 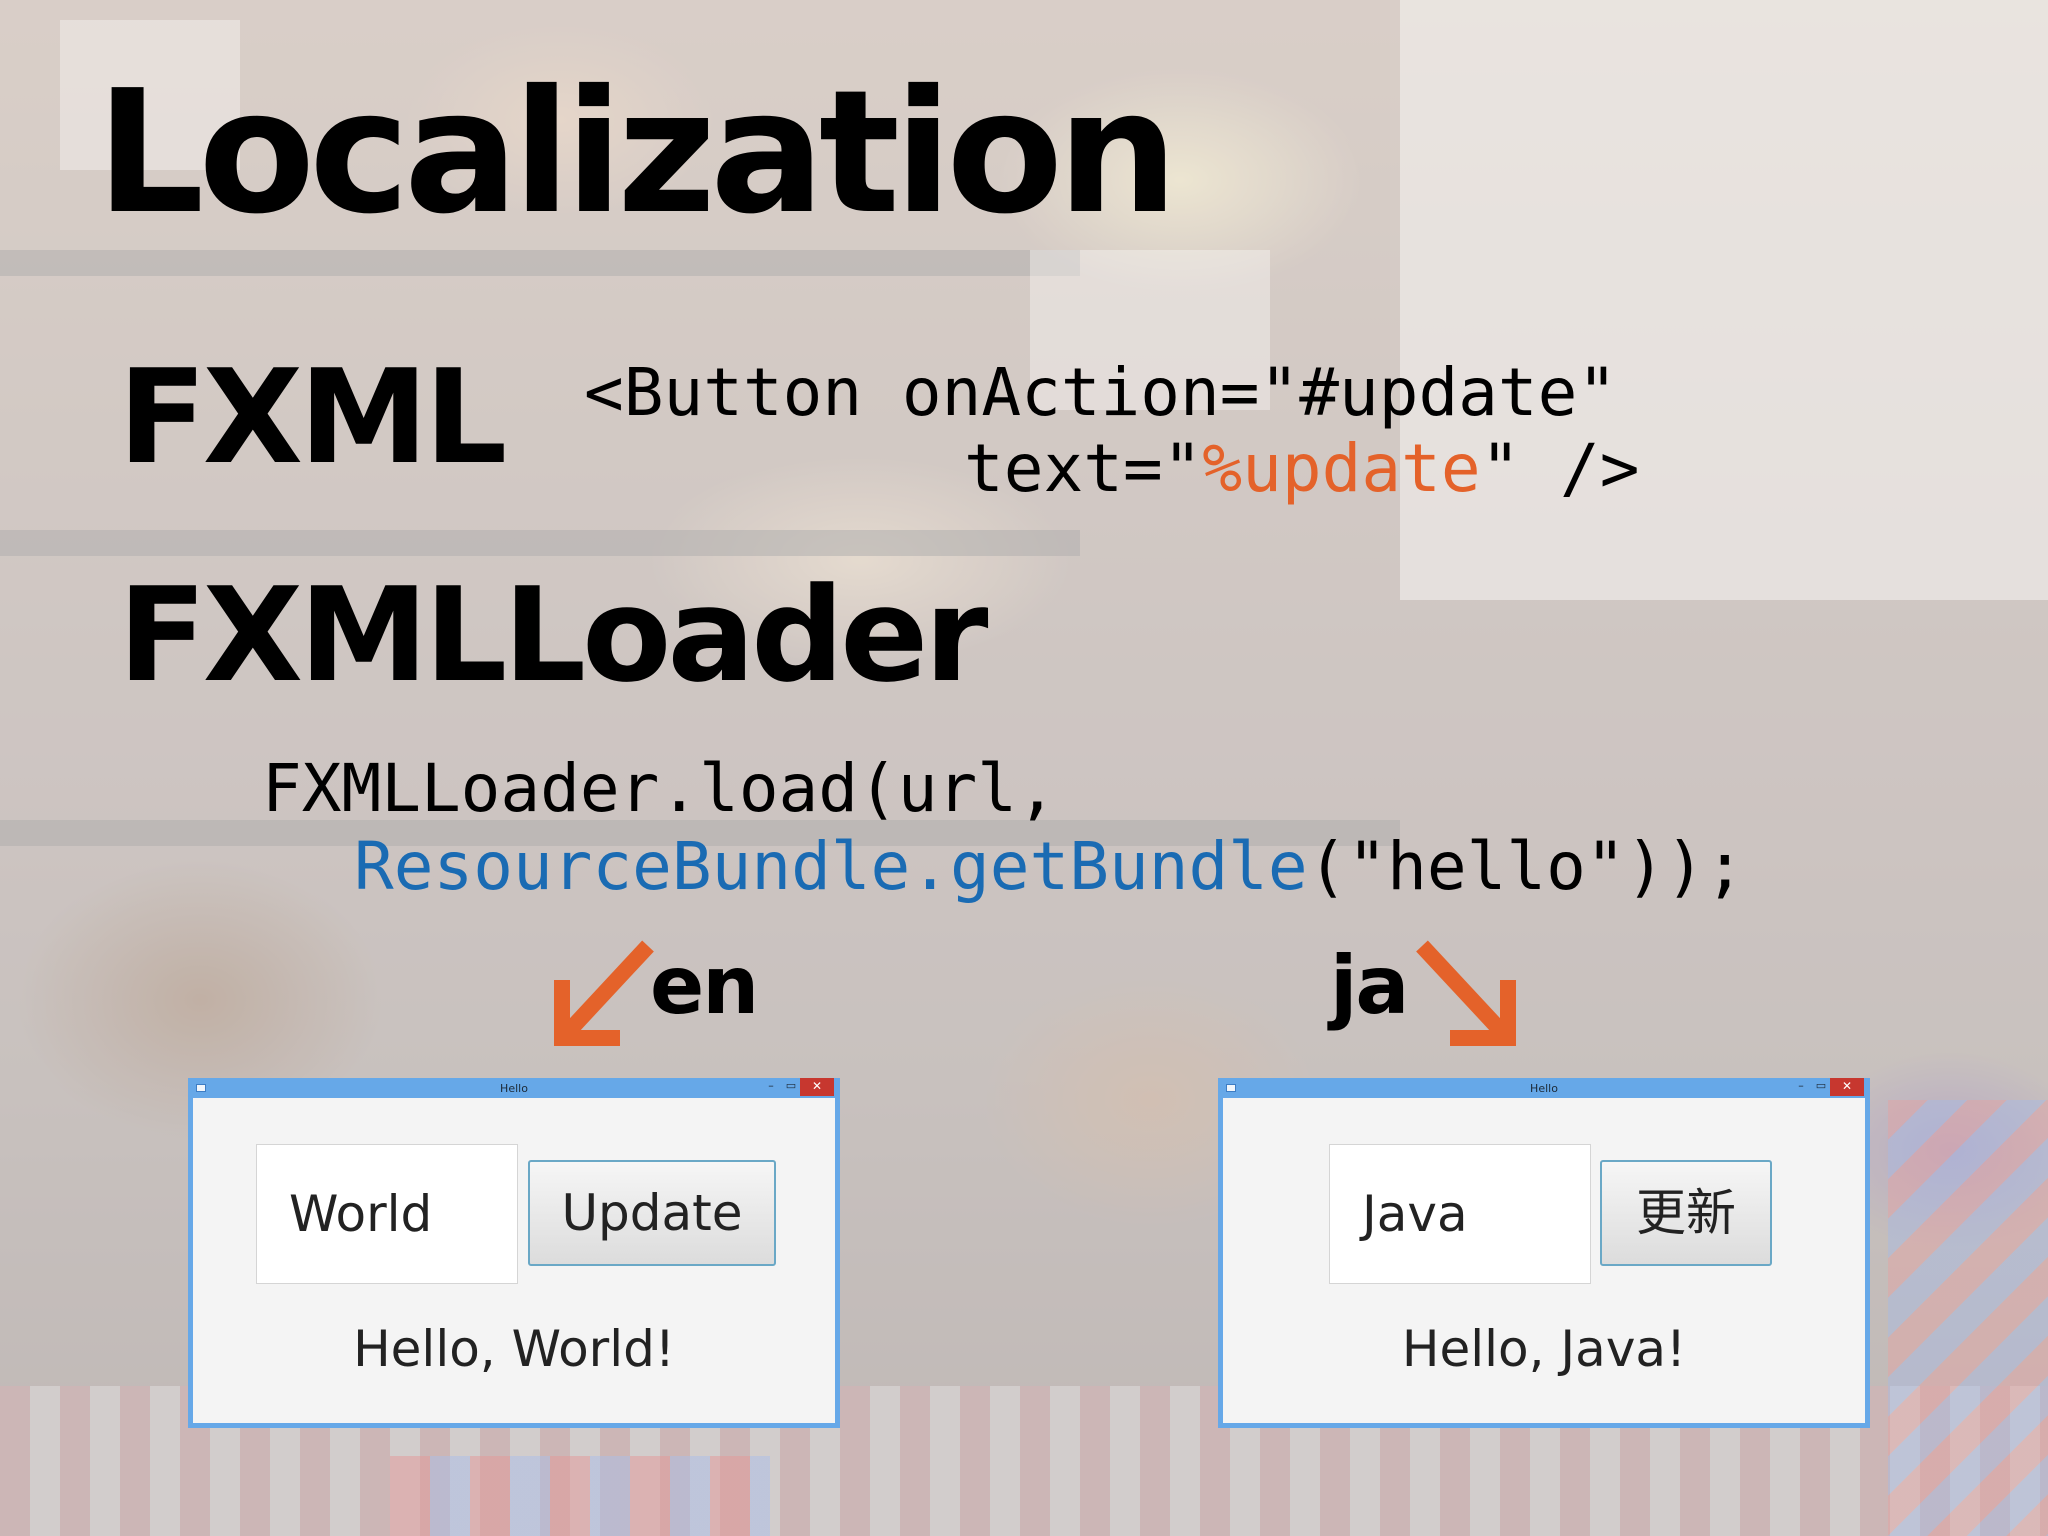 I want to click on window-en-content: World Update Hello, World!, so click(x=514, y=1260).